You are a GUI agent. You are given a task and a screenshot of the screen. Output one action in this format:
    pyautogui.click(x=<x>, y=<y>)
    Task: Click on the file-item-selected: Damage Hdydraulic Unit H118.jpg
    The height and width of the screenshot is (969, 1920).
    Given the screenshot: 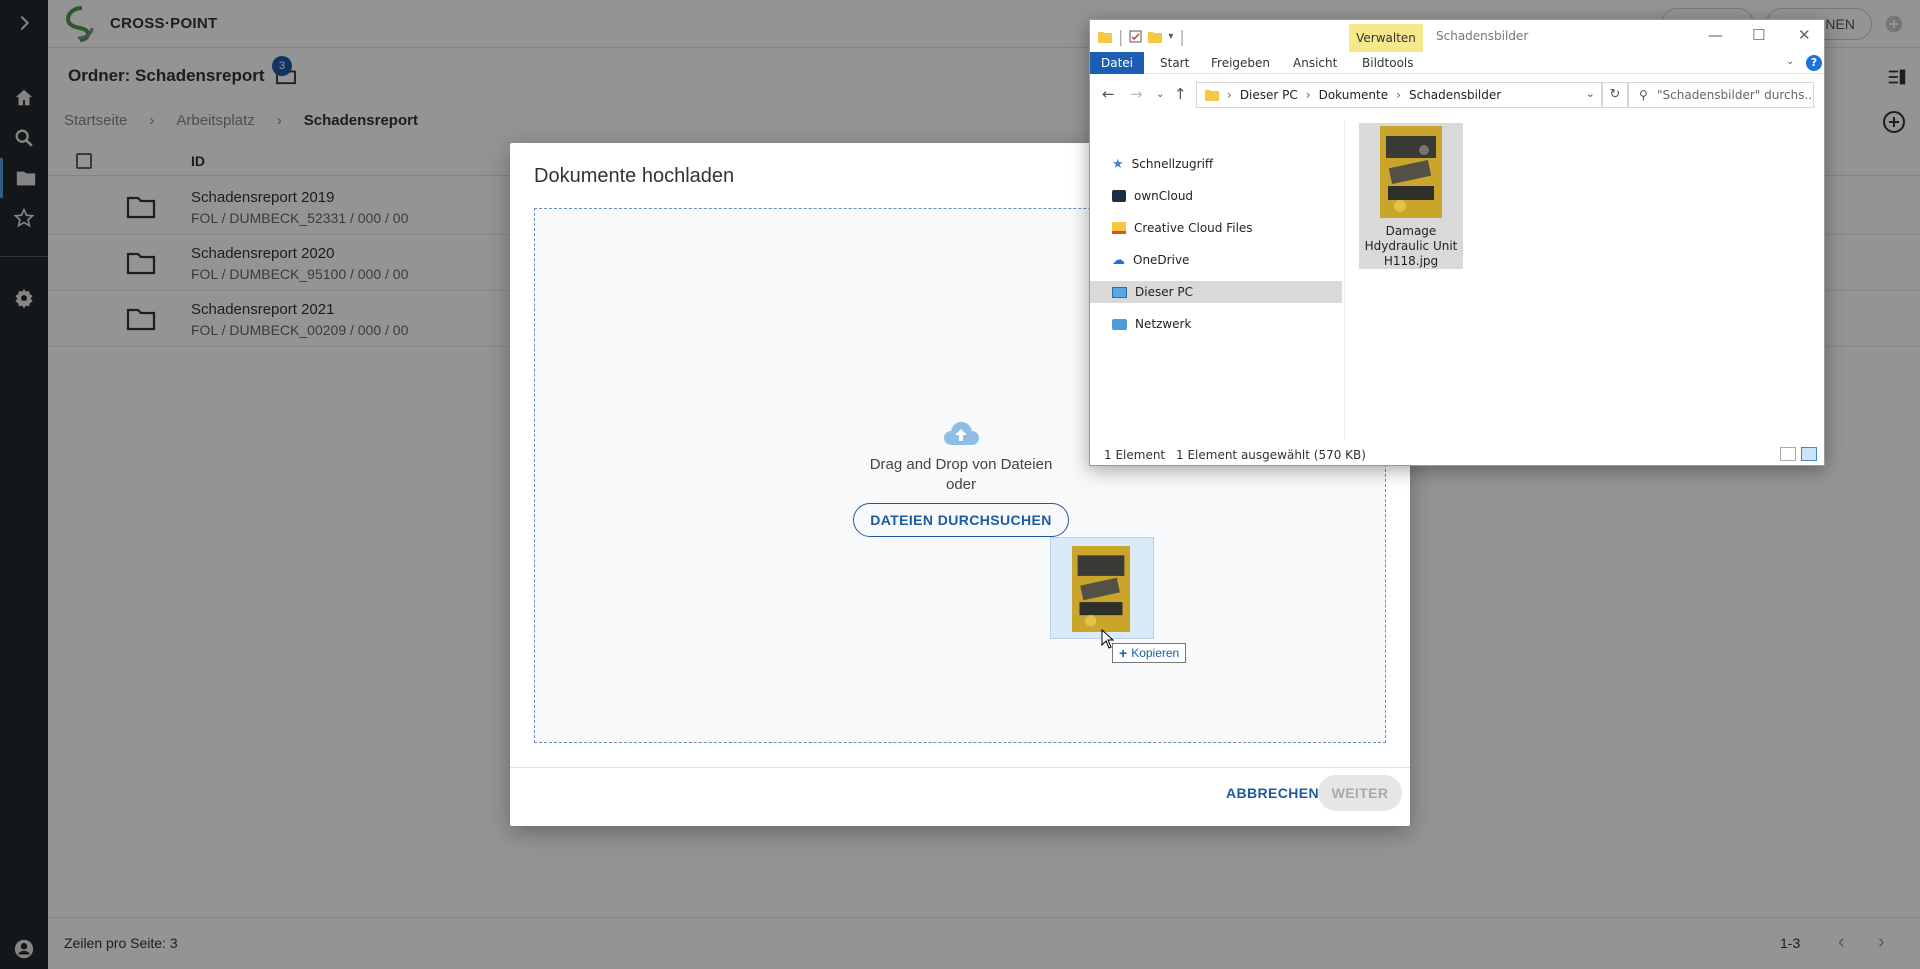 What is the action you would take?
    pyautogui.click(x=1411, y=196)
    